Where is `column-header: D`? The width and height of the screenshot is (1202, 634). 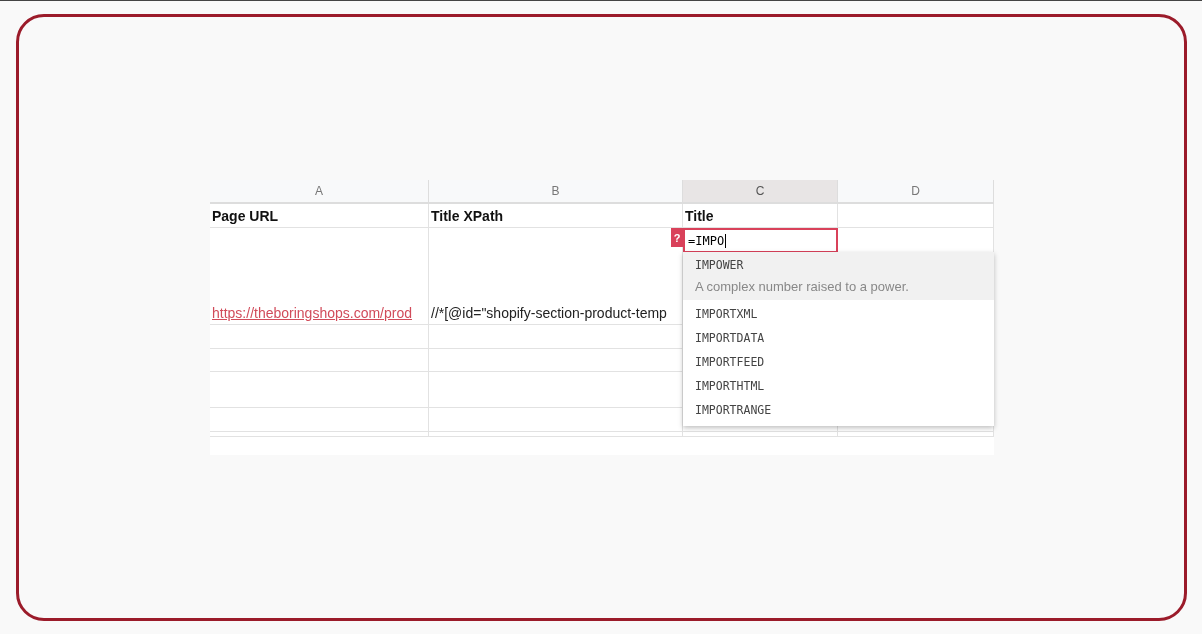 column-header: D is located at coordinates (916, 192).